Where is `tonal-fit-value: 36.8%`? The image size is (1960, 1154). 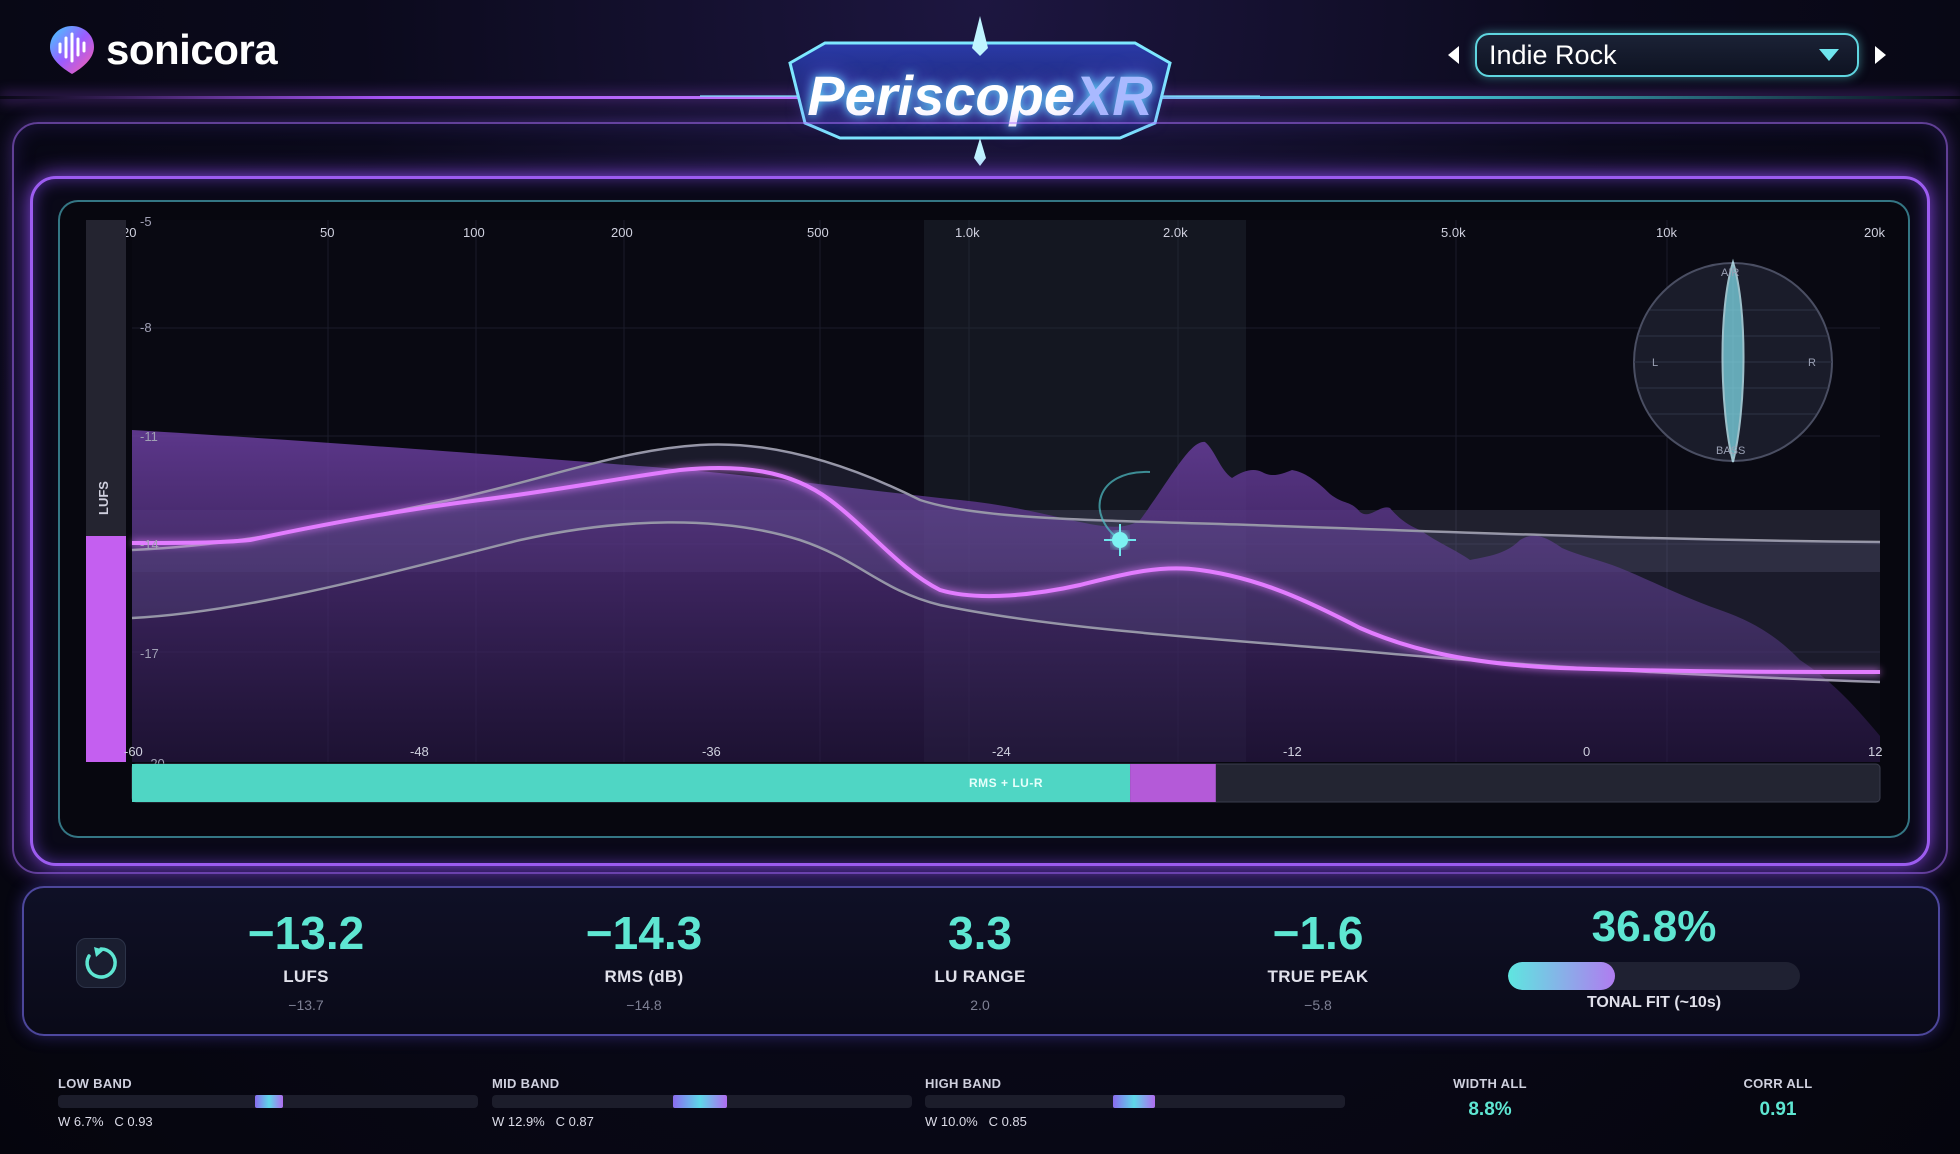 tonal-fit-value: 36.8% is located at coordinates (1654, 926).